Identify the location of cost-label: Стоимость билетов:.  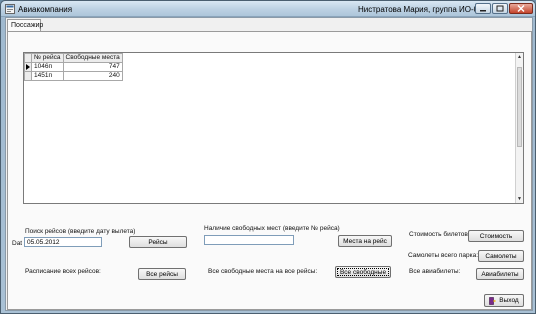
(439, 234).